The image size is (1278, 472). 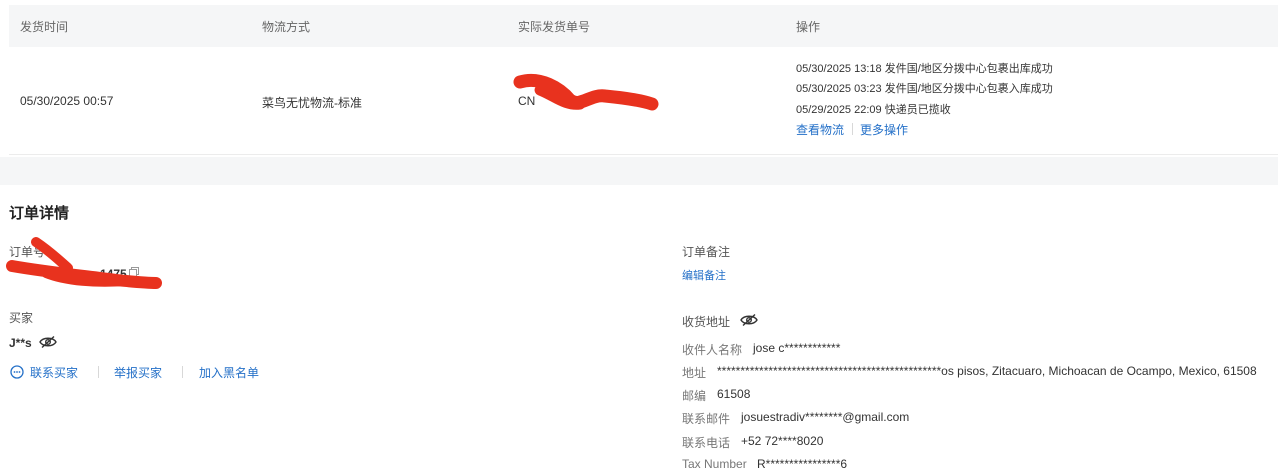 I want to click on header-actions: 操作, so click(x=808, y=27).